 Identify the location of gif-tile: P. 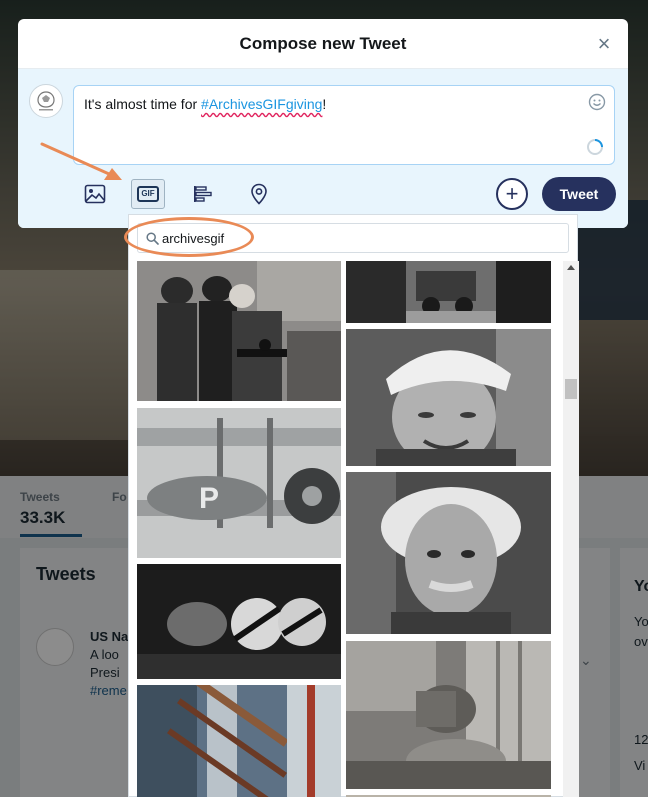
(239, 483).